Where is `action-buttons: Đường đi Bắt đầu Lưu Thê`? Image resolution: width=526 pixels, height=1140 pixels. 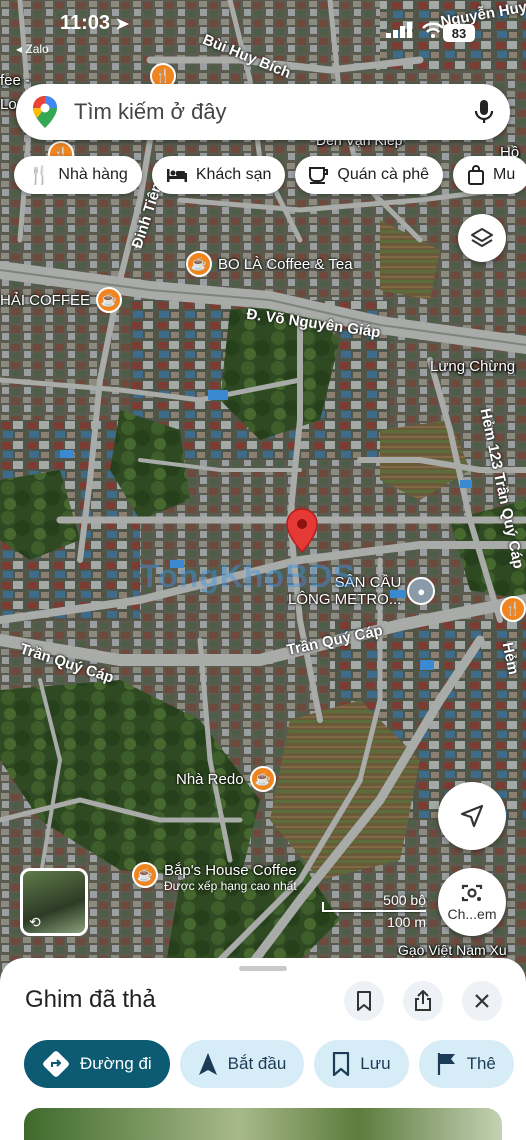
action-buttons: Đường đi Bắt đầu Lưu Thê is located at coordinates (269, 1064).